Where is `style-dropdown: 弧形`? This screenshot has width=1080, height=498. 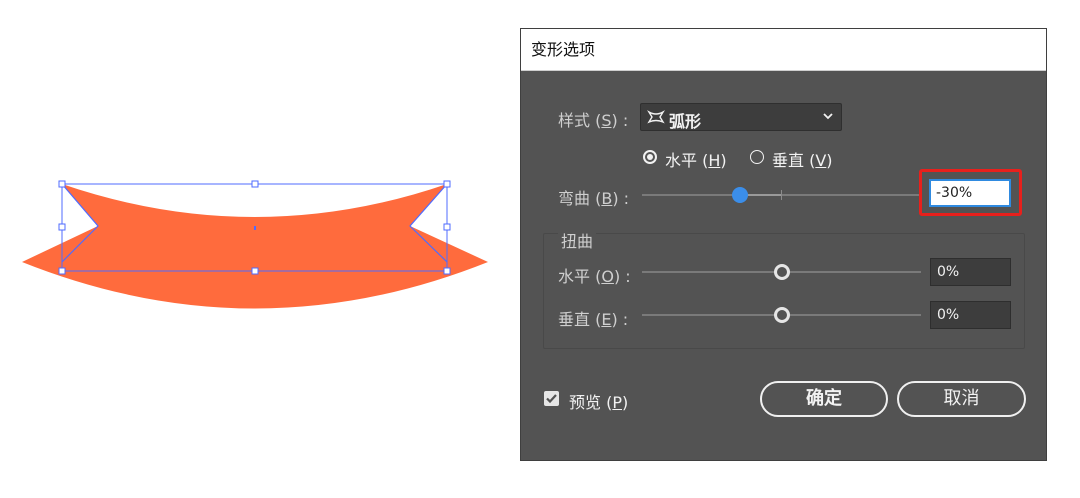 style-dropdown: 弧形 is located at coordinates (741, 117).